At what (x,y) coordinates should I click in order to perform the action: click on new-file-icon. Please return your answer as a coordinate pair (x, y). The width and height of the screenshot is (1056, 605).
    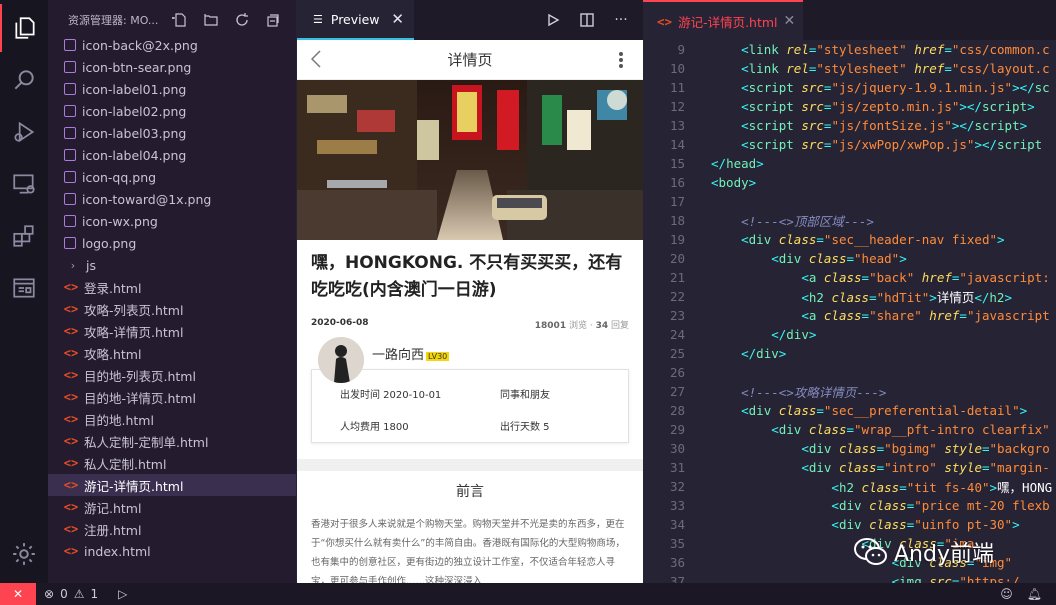
    Looking at the image, I should click on (180, 20).